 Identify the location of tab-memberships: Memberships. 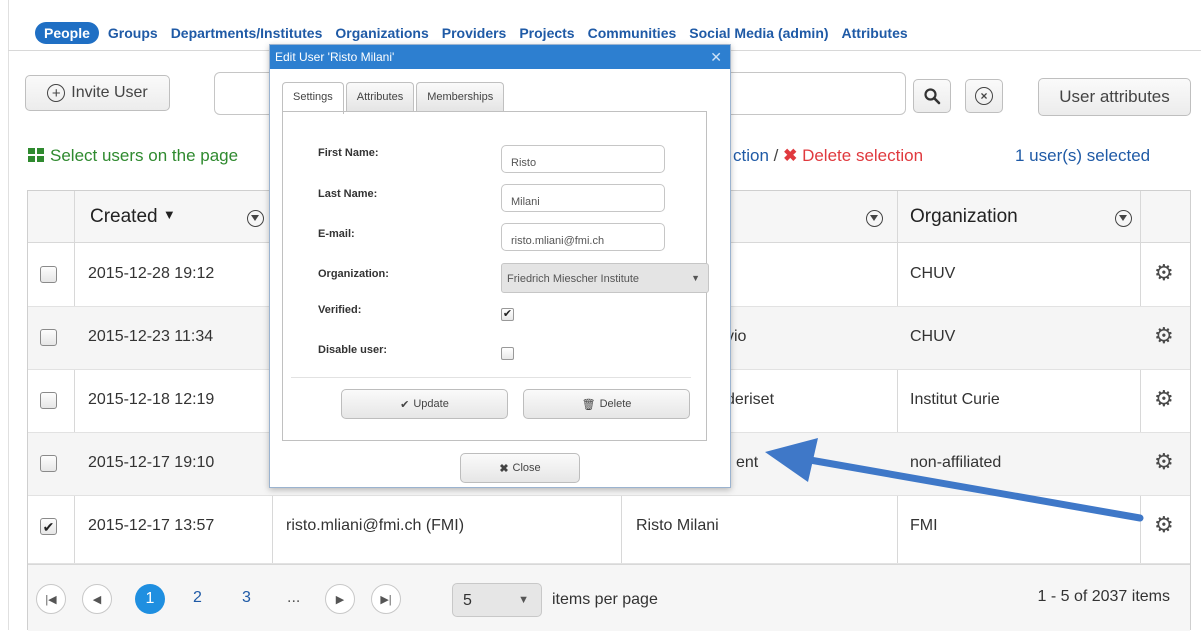
(460, 97).